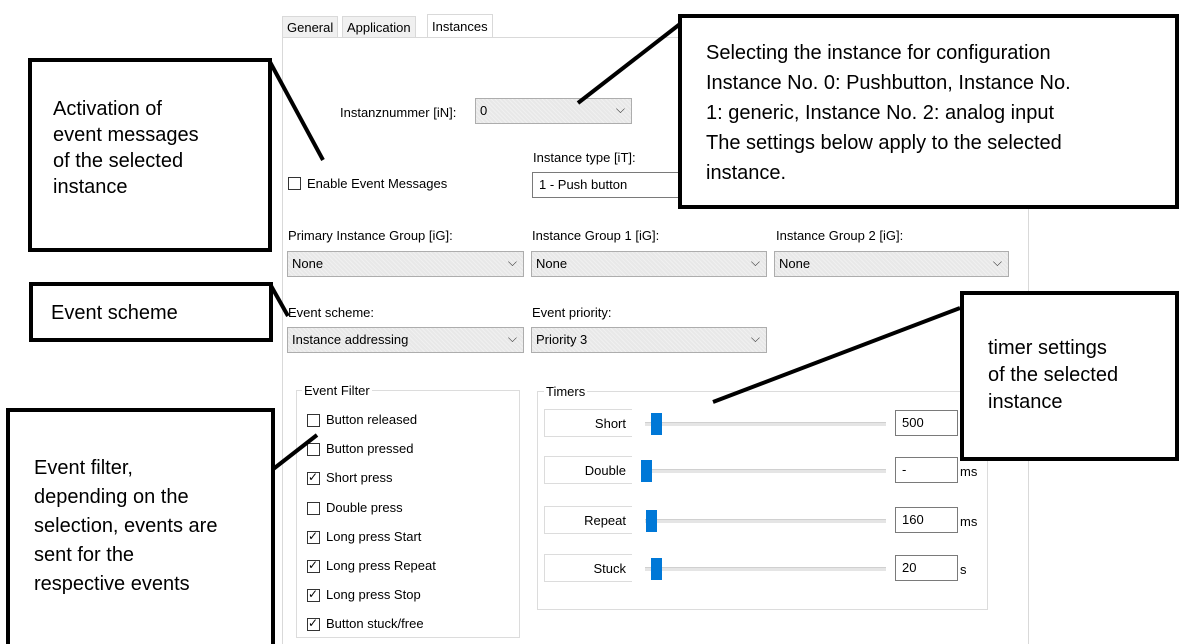 The width and height of the screenshot is (1179, 644). Describe the element at coordinates (151, 312) in the screenshot. I see `callout-event-scheme: Event scheme` at that location.